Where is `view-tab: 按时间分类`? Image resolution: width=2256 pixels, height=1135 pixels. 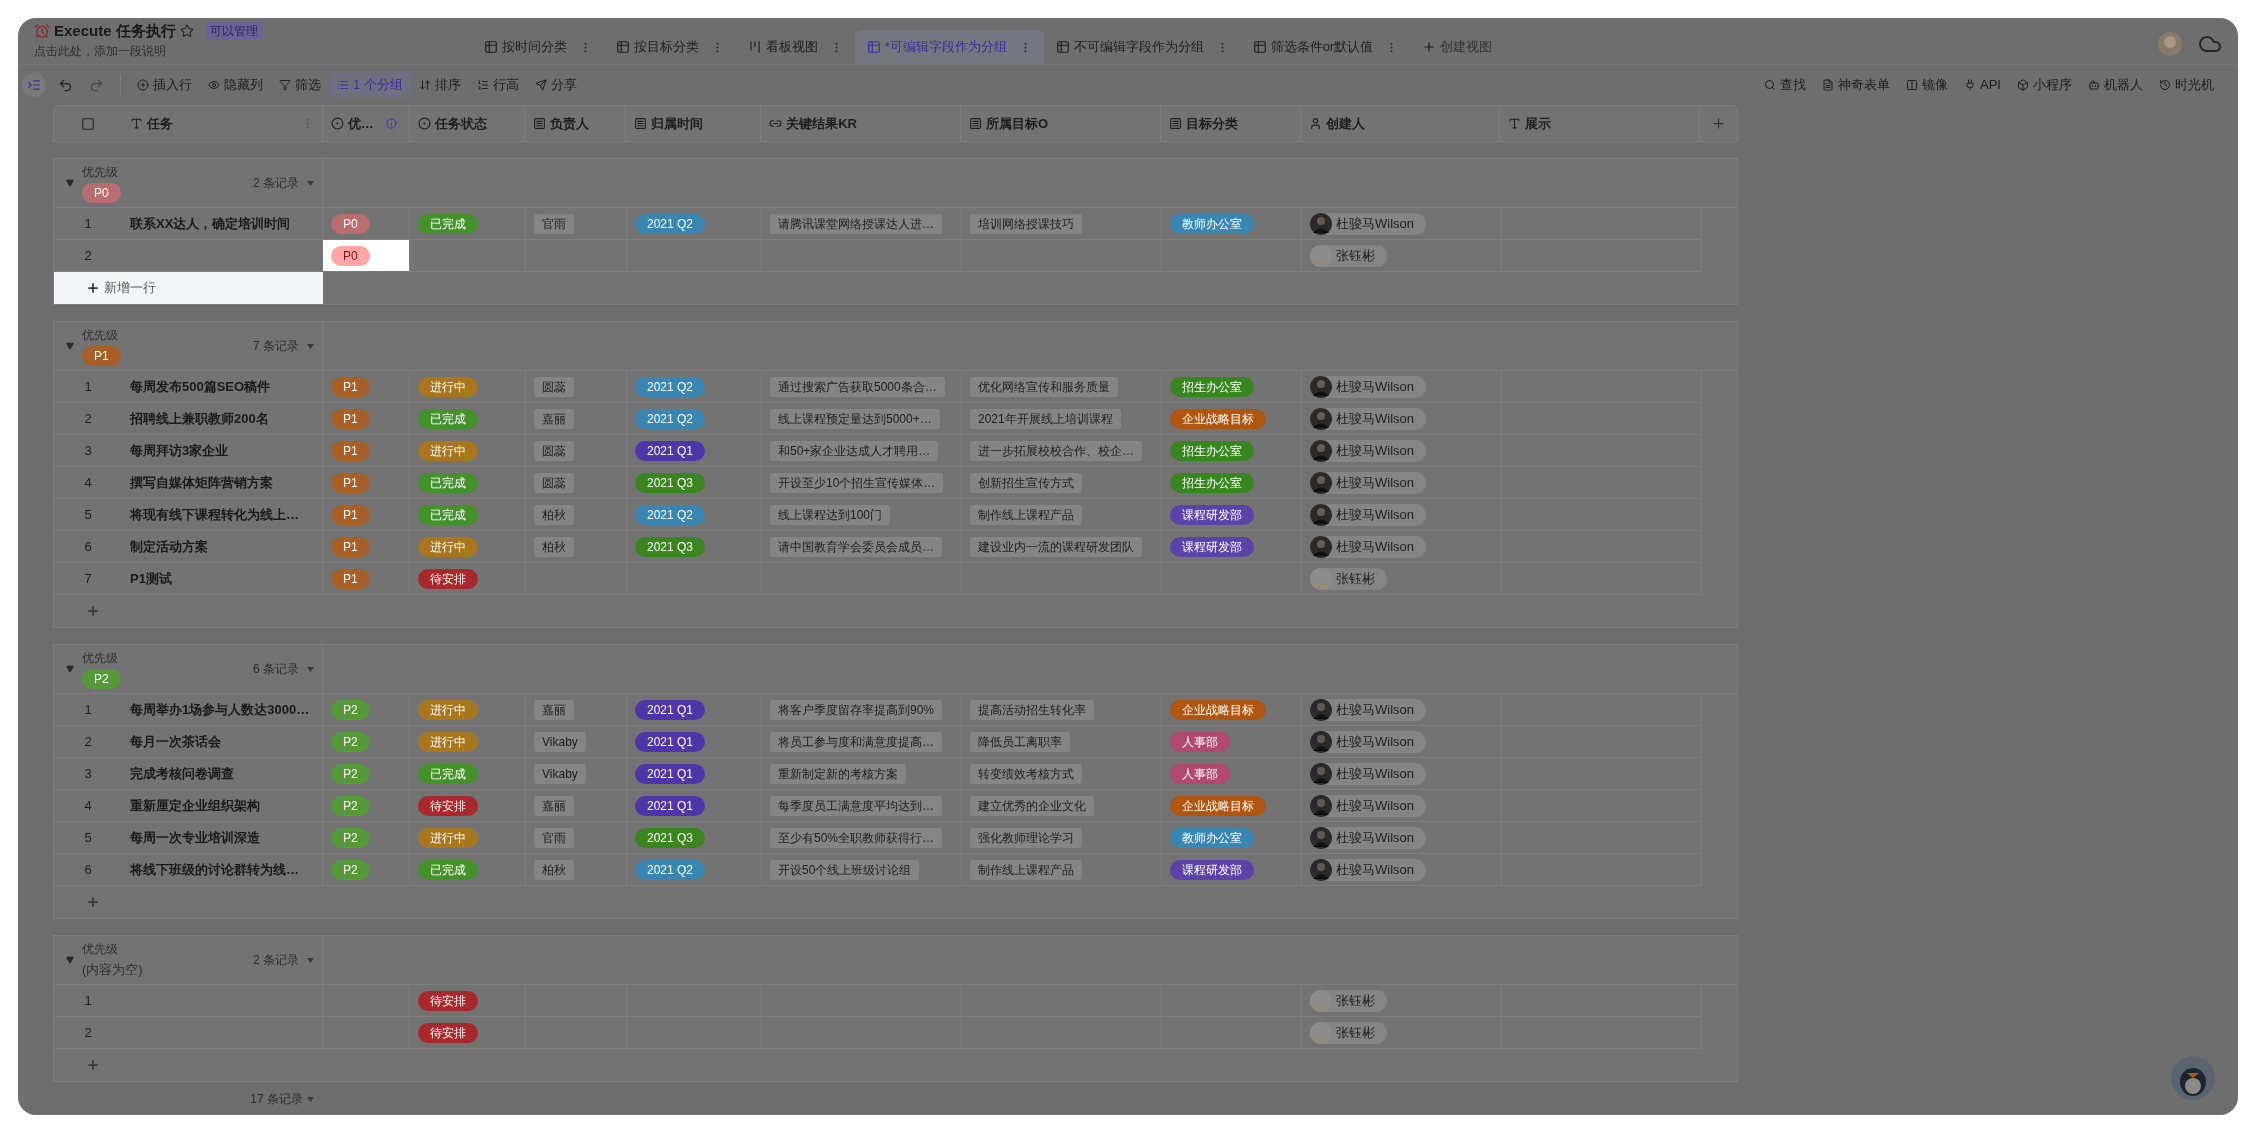 view-tab: 按时间分类 is located at coordinates (537, 47).